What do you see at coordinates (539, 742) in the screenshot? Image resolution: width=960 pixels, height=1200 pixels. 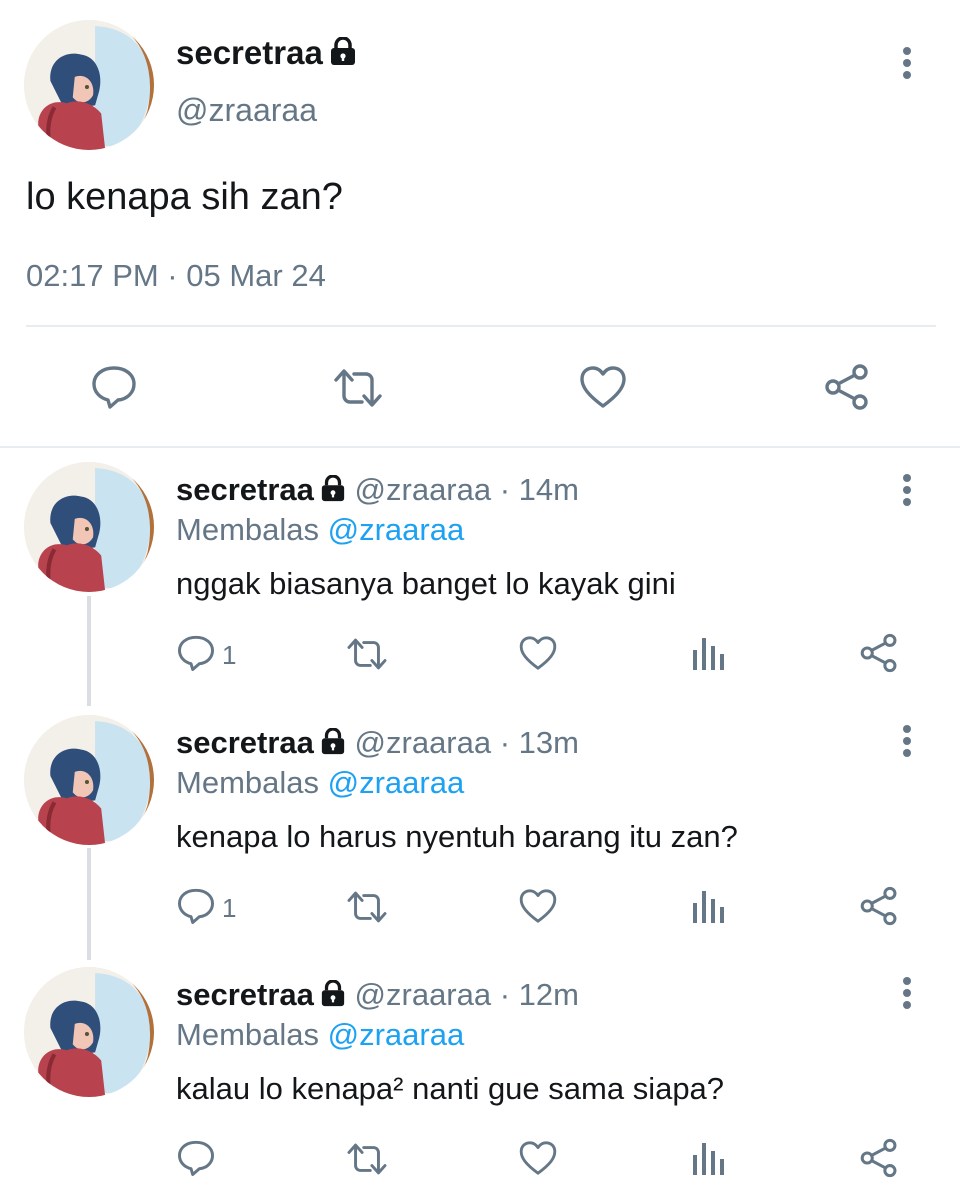 I see `reply-time: · 13m` at bounding box center [539, 742].